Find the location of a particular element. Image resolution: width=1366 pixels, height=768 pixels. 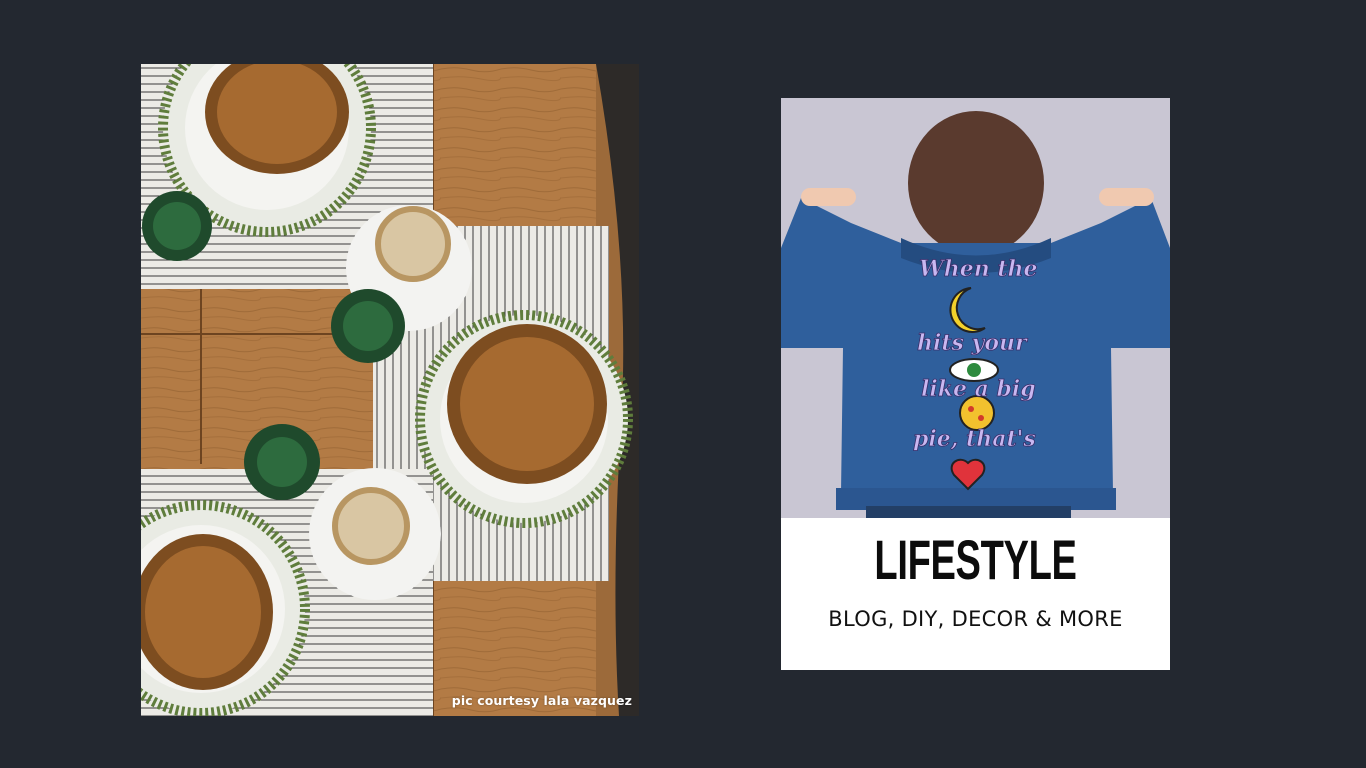

photo-credit-caption: pic courtesy lala vazquez is located at coordinates (541, 700).